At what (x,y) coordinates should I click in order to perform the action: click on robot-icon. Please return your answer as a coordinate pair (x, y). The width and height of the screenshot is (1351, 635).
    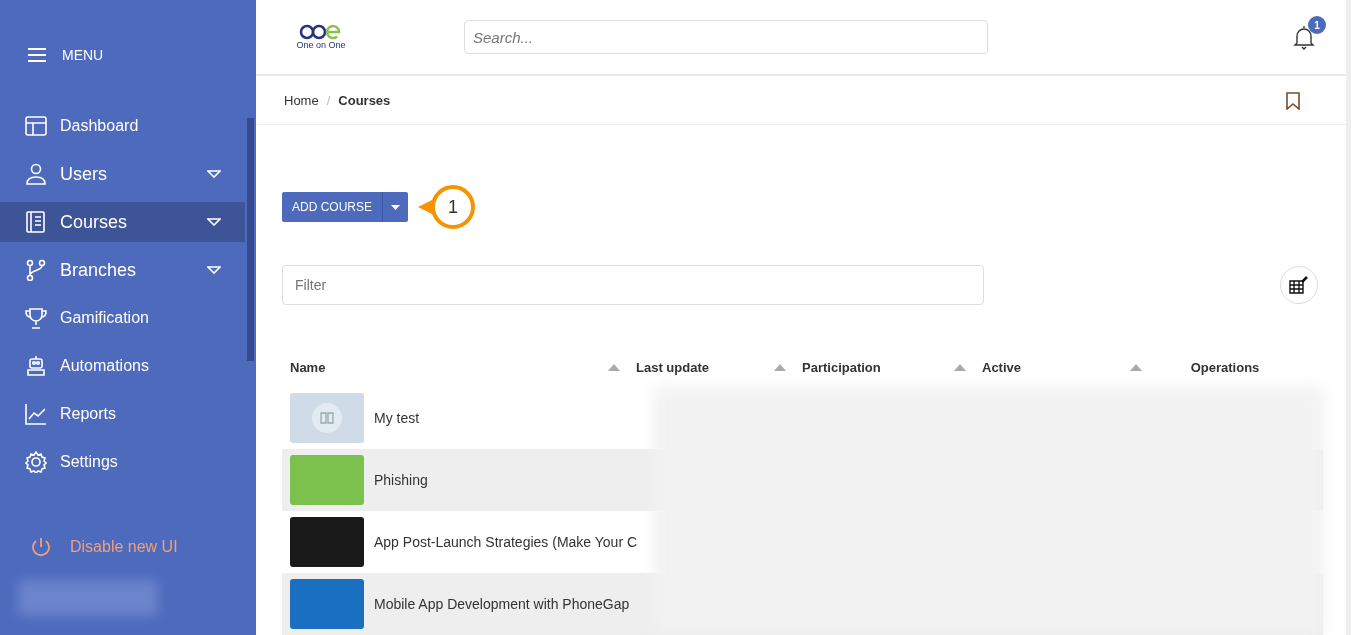
    Looking at the image, I should click on (36, 366).